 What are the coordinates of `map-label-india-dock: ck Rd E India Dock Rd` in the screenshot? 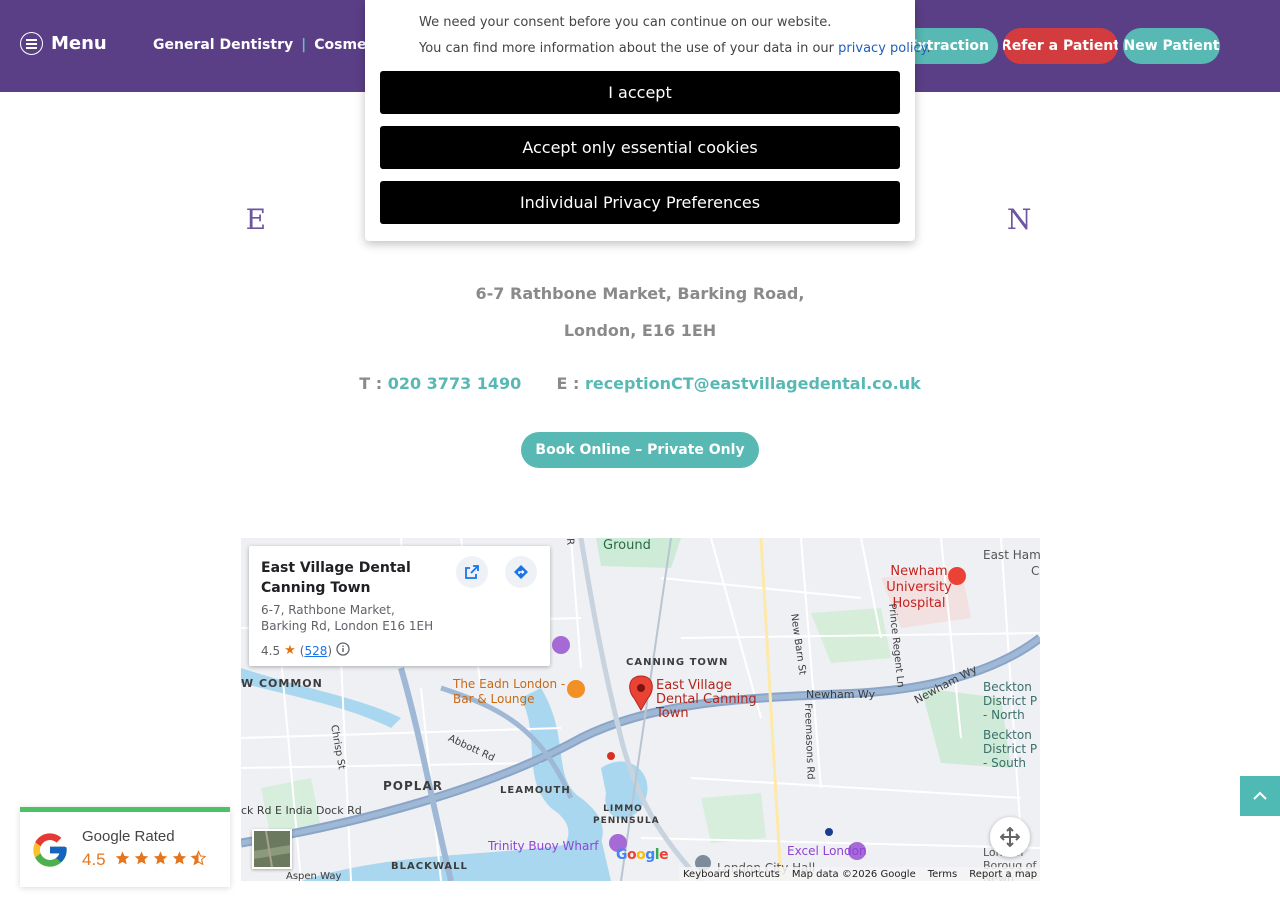 It's located at (301, 810).